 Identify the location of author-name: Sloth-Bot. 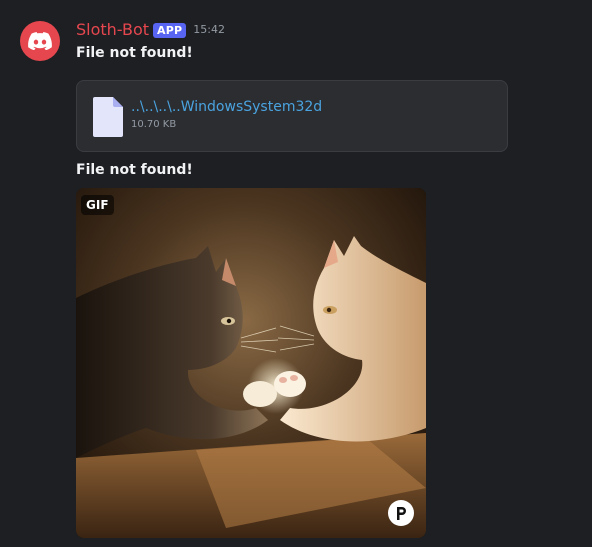
(112, 30).